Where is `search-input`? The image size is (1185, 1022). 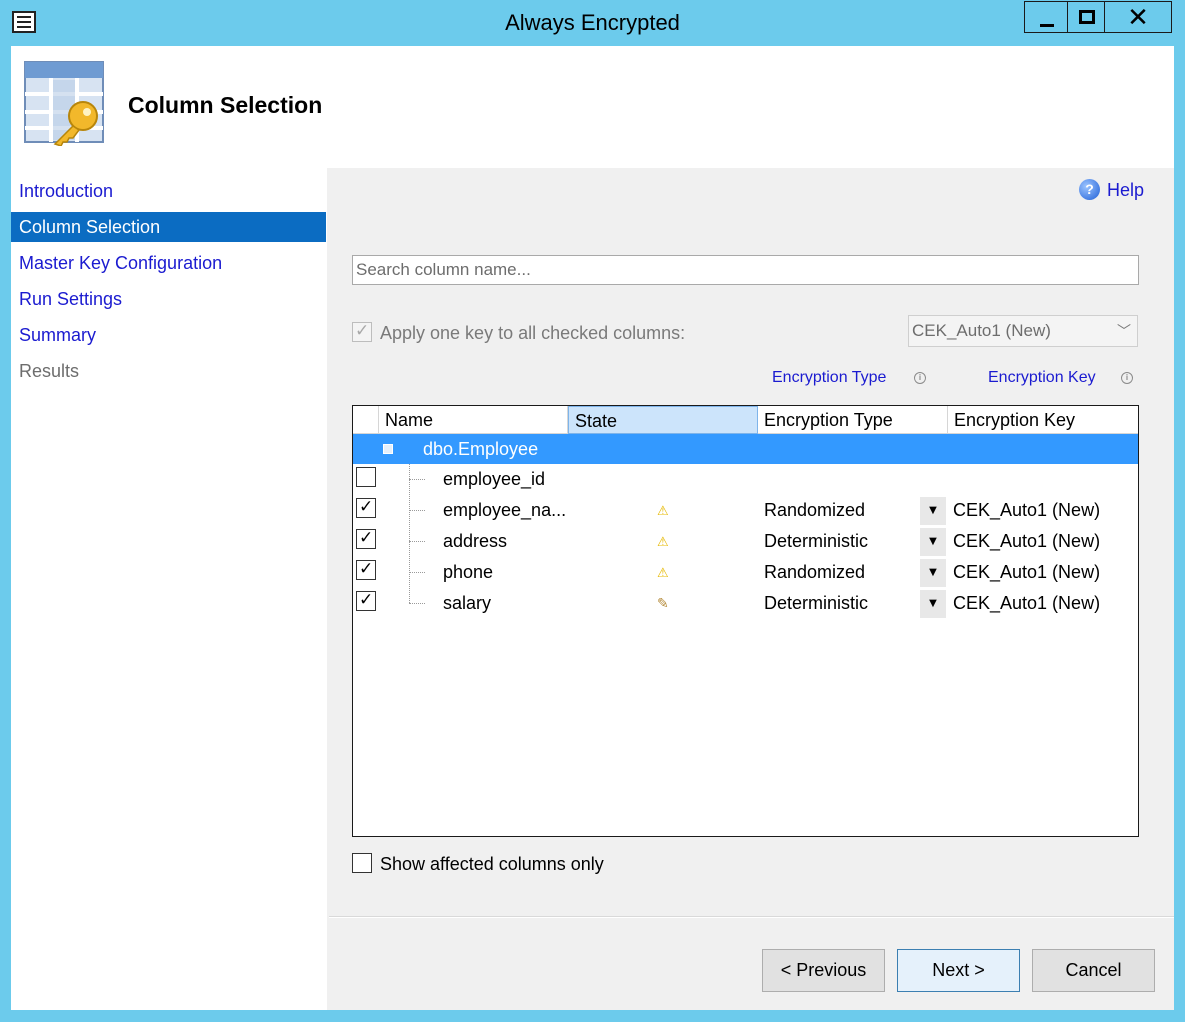 search-input is located at coordinates (745, 270).